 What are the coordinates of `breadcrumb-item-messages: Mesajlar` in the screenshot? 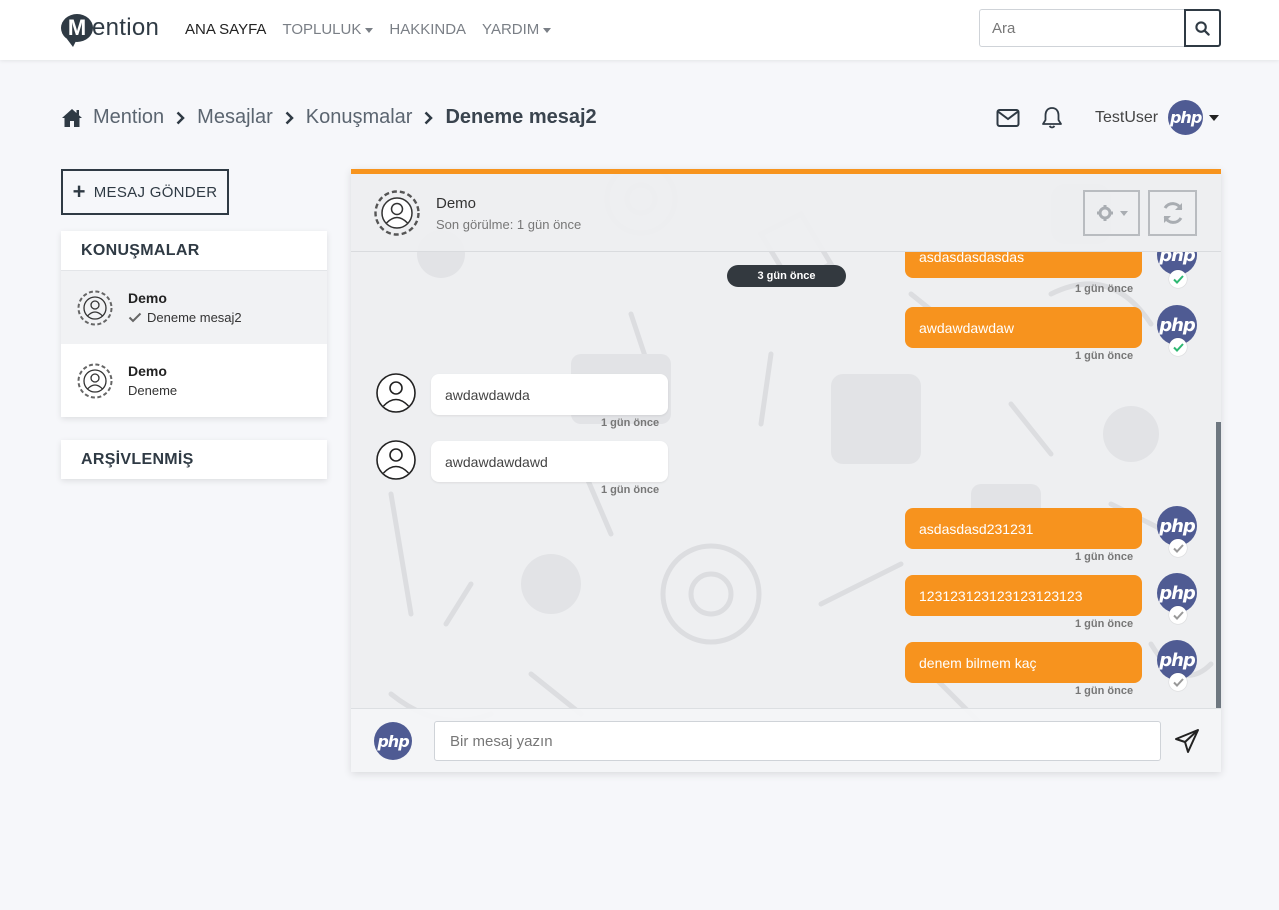 It's located at (235, 117).